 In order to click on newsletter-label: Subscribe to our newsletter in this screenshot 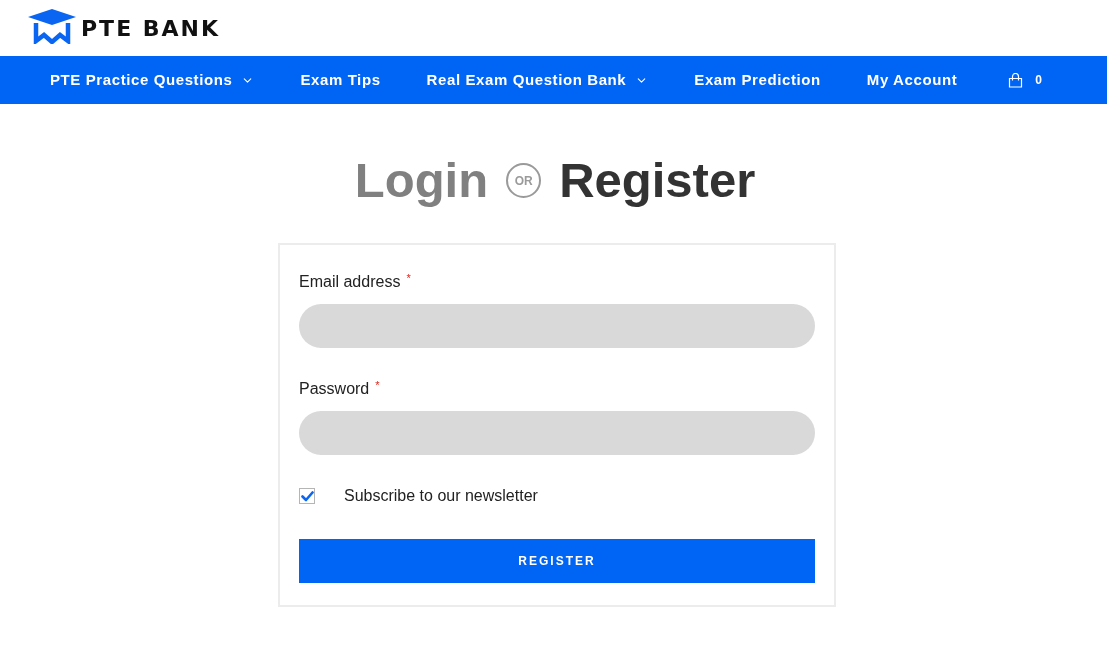, I will do `click(441, 496)`.